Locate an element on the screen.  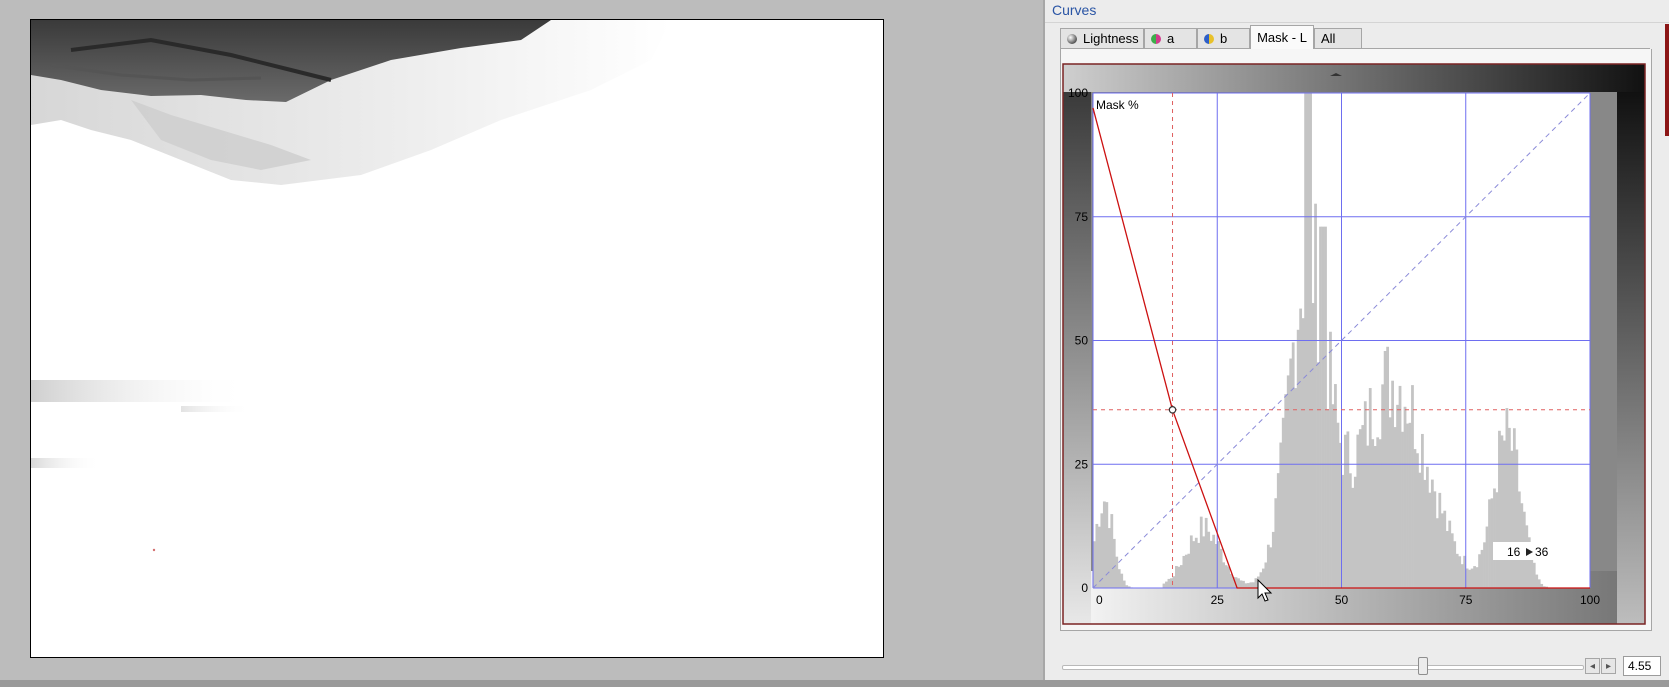
tab-lightness: Lightness is located at coordinates (1102, 38).